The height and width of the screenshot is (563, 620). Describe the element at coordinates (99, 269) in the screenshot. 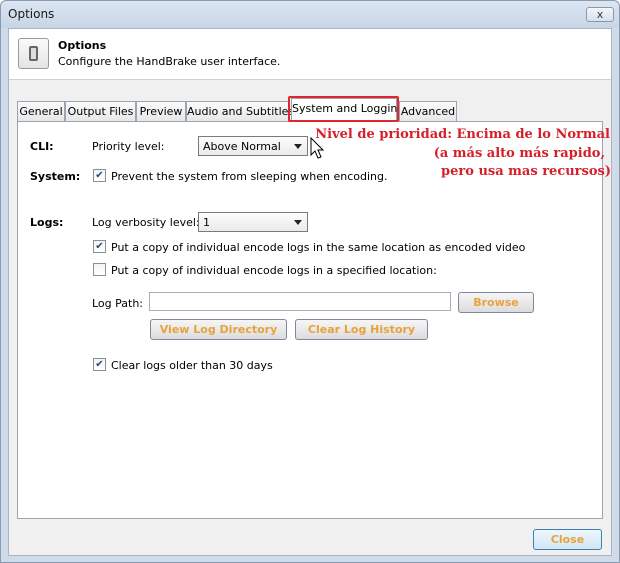

I see `copy-logs-specified-location-checkbox` at that location.